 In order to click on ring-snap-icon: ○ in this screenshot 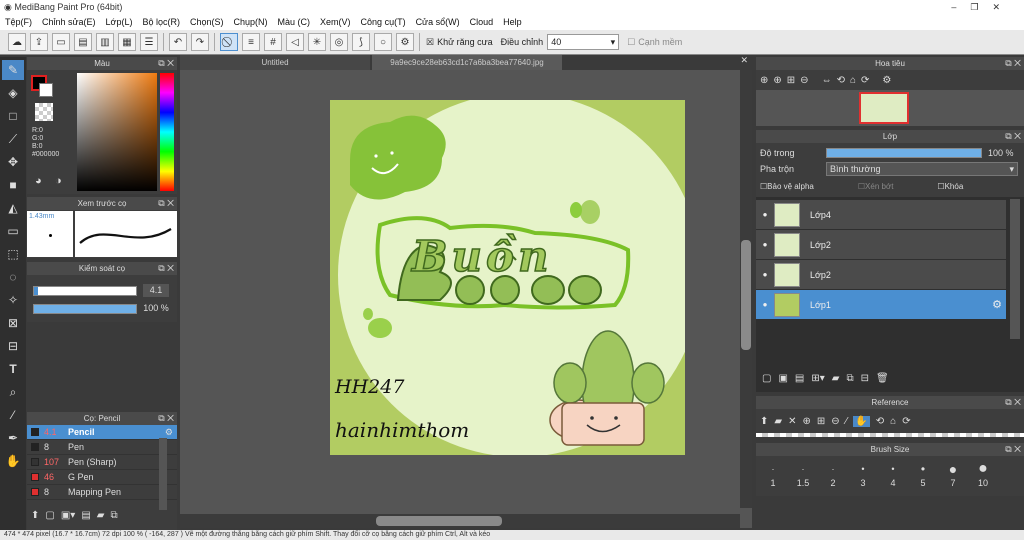, I will do `click(383, 42)`.